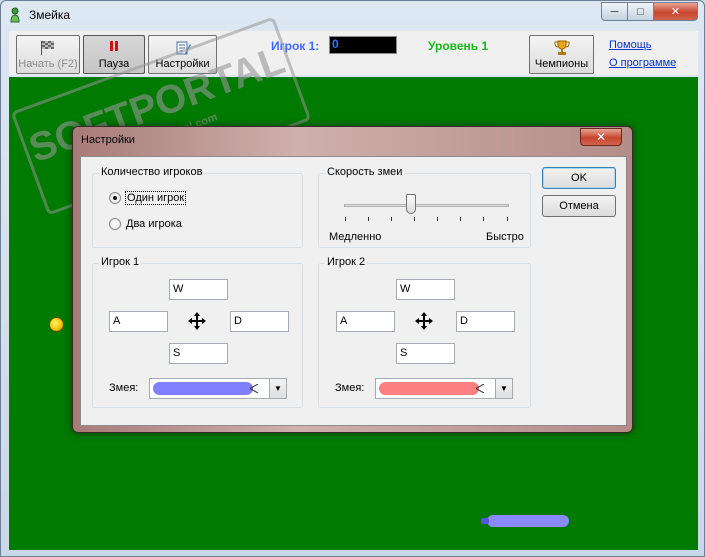  I want to click on two-players-radio: Два игрока, so click(145, 224).